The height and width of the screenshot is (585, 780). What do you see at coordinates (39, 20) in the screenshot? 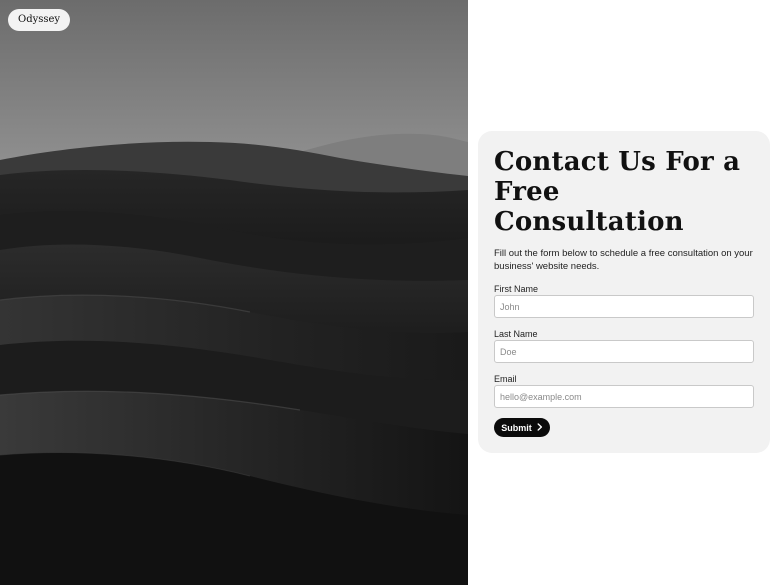
I see `brand-logo: Odyssey` at bounding box center [39, 20].